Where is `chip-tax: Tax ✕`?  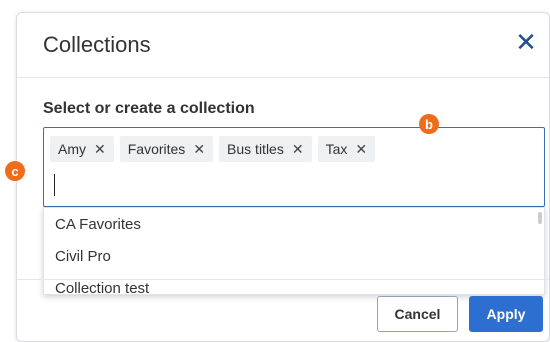
chip-tax: Tax ✕ is located at coordinates (346, 149).